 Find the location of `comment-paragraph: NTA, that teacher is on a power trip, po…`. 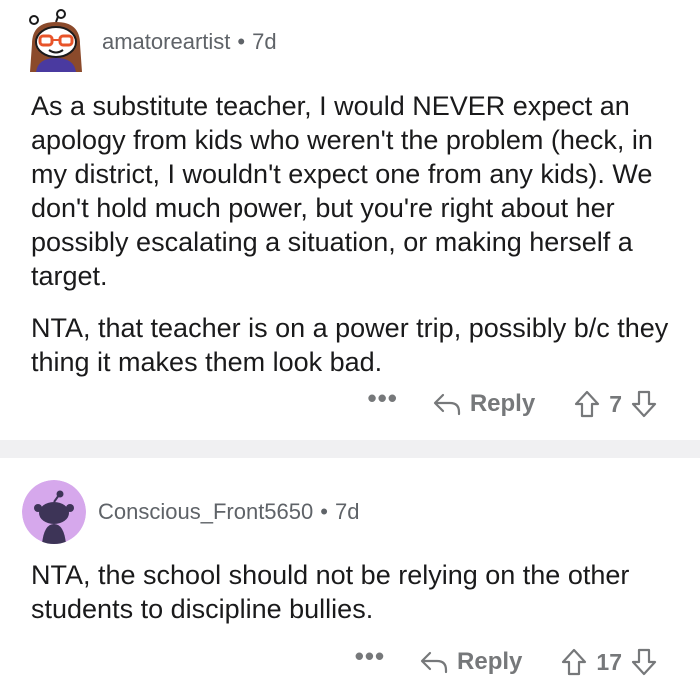

comment-paragraph: NTA, that teacher is on a power trip, po… is located at coordinates (350, 345).